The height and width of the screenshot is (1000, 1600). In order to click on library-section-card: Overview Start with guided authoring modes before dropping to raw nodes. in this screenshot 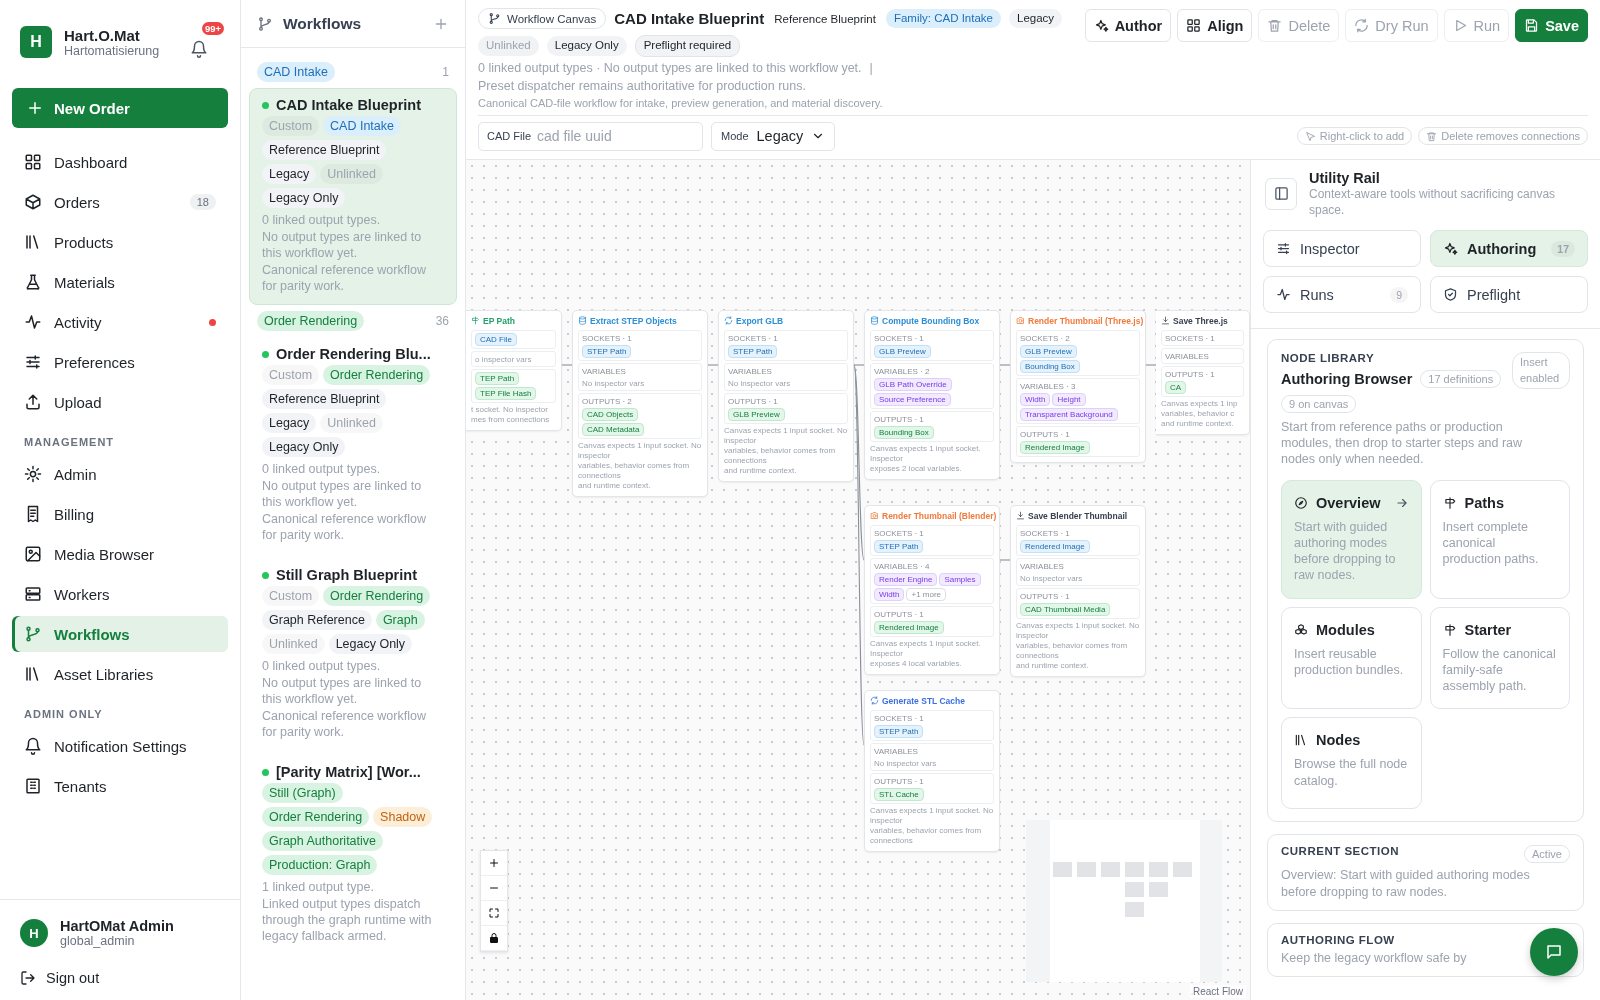, I will do `click(1351, 539)`.